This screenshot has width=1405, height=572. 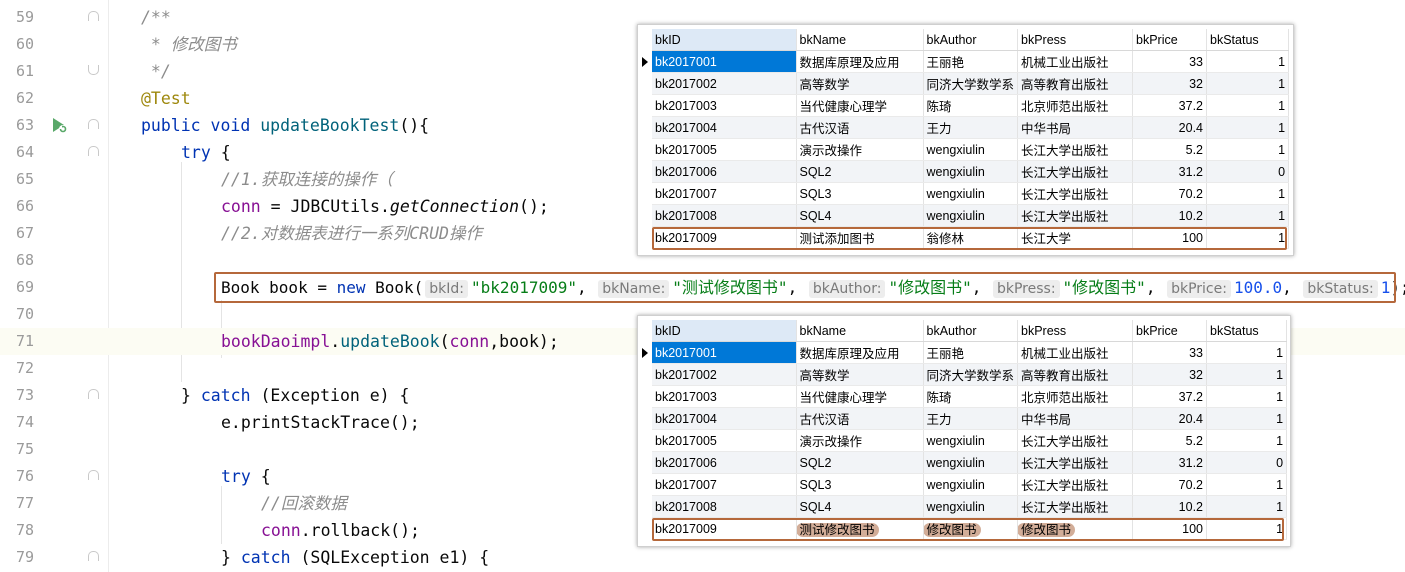 What do you see at coordinates (860, 352) in the screenshot?
I see `table-cell: 数据库原理及应用` at bounding box center [860, 352].